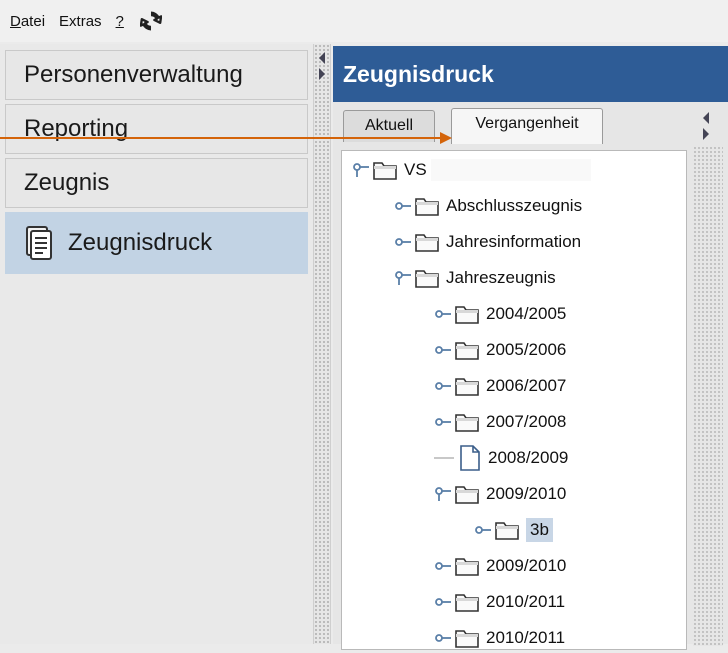  What do you see at coordinates (33, 21) in the screenshot?
I see `menu-datei-rest: atei` at bounding box center [33, 21].